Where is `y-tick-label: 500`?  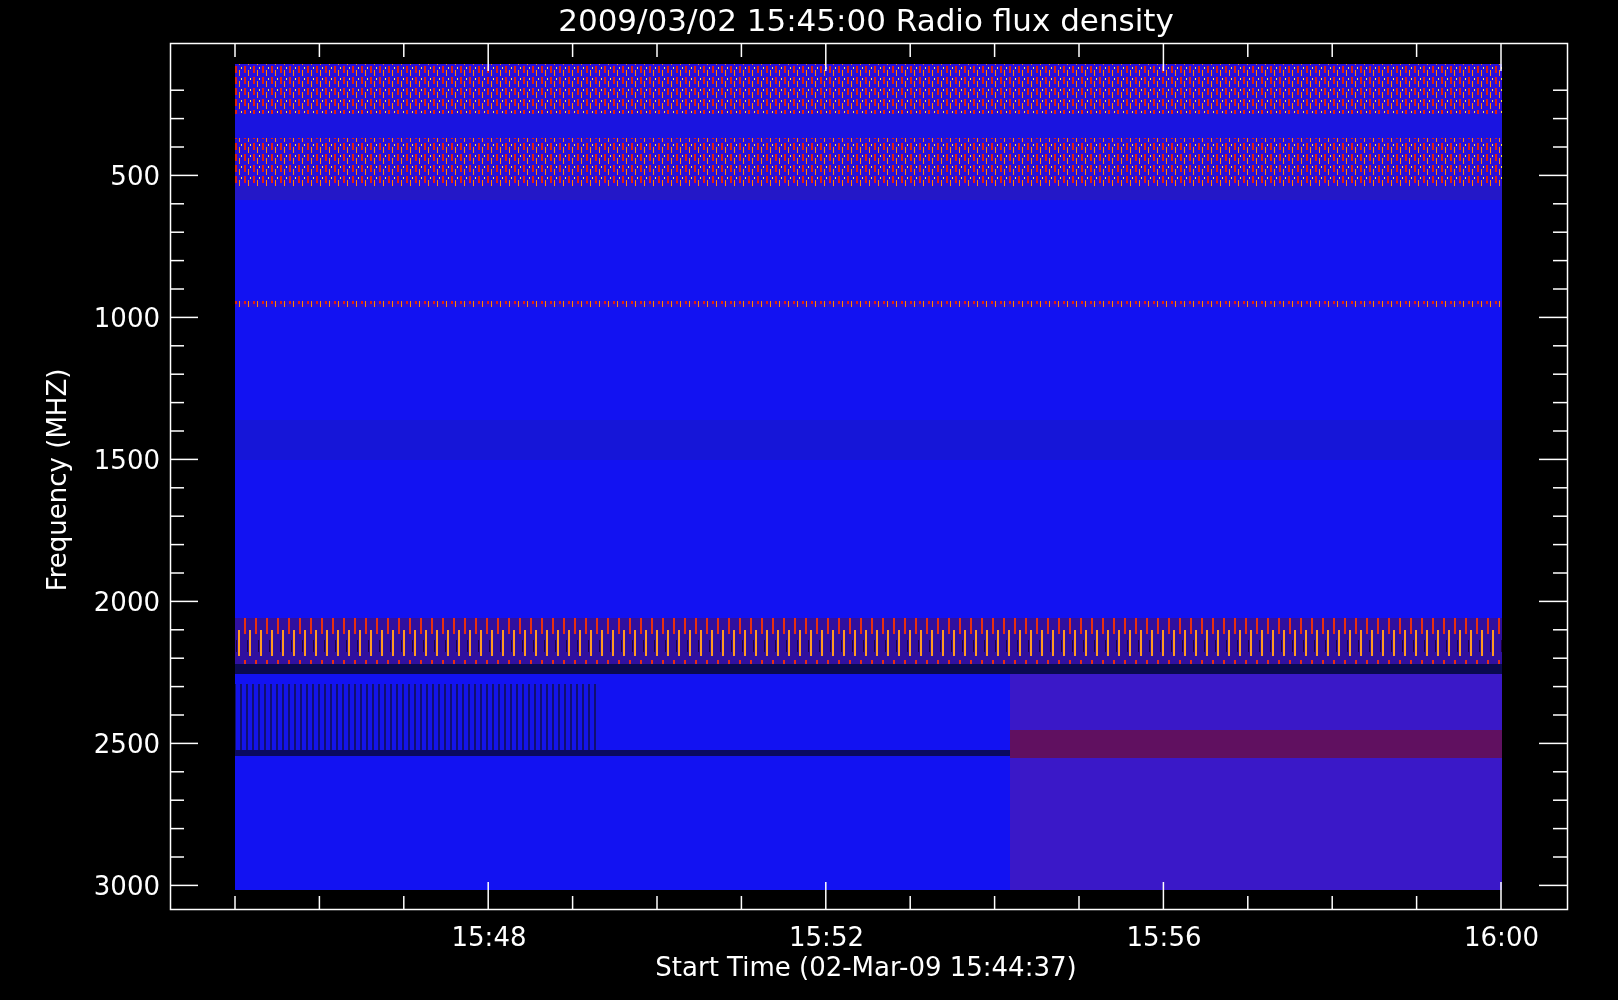 y-tick-label: 500 is located at coordinates (135, 176).